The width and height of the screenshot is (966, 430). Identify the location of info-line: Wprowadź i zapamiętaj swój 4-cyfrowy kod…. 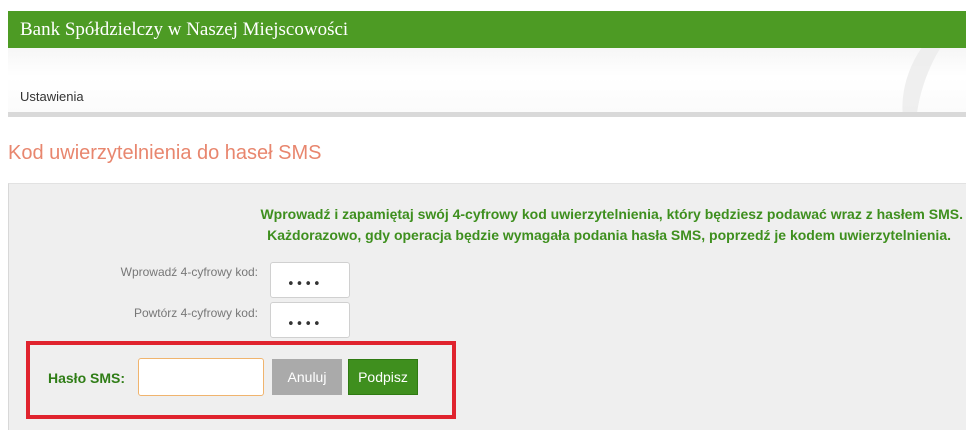
(611, 214).